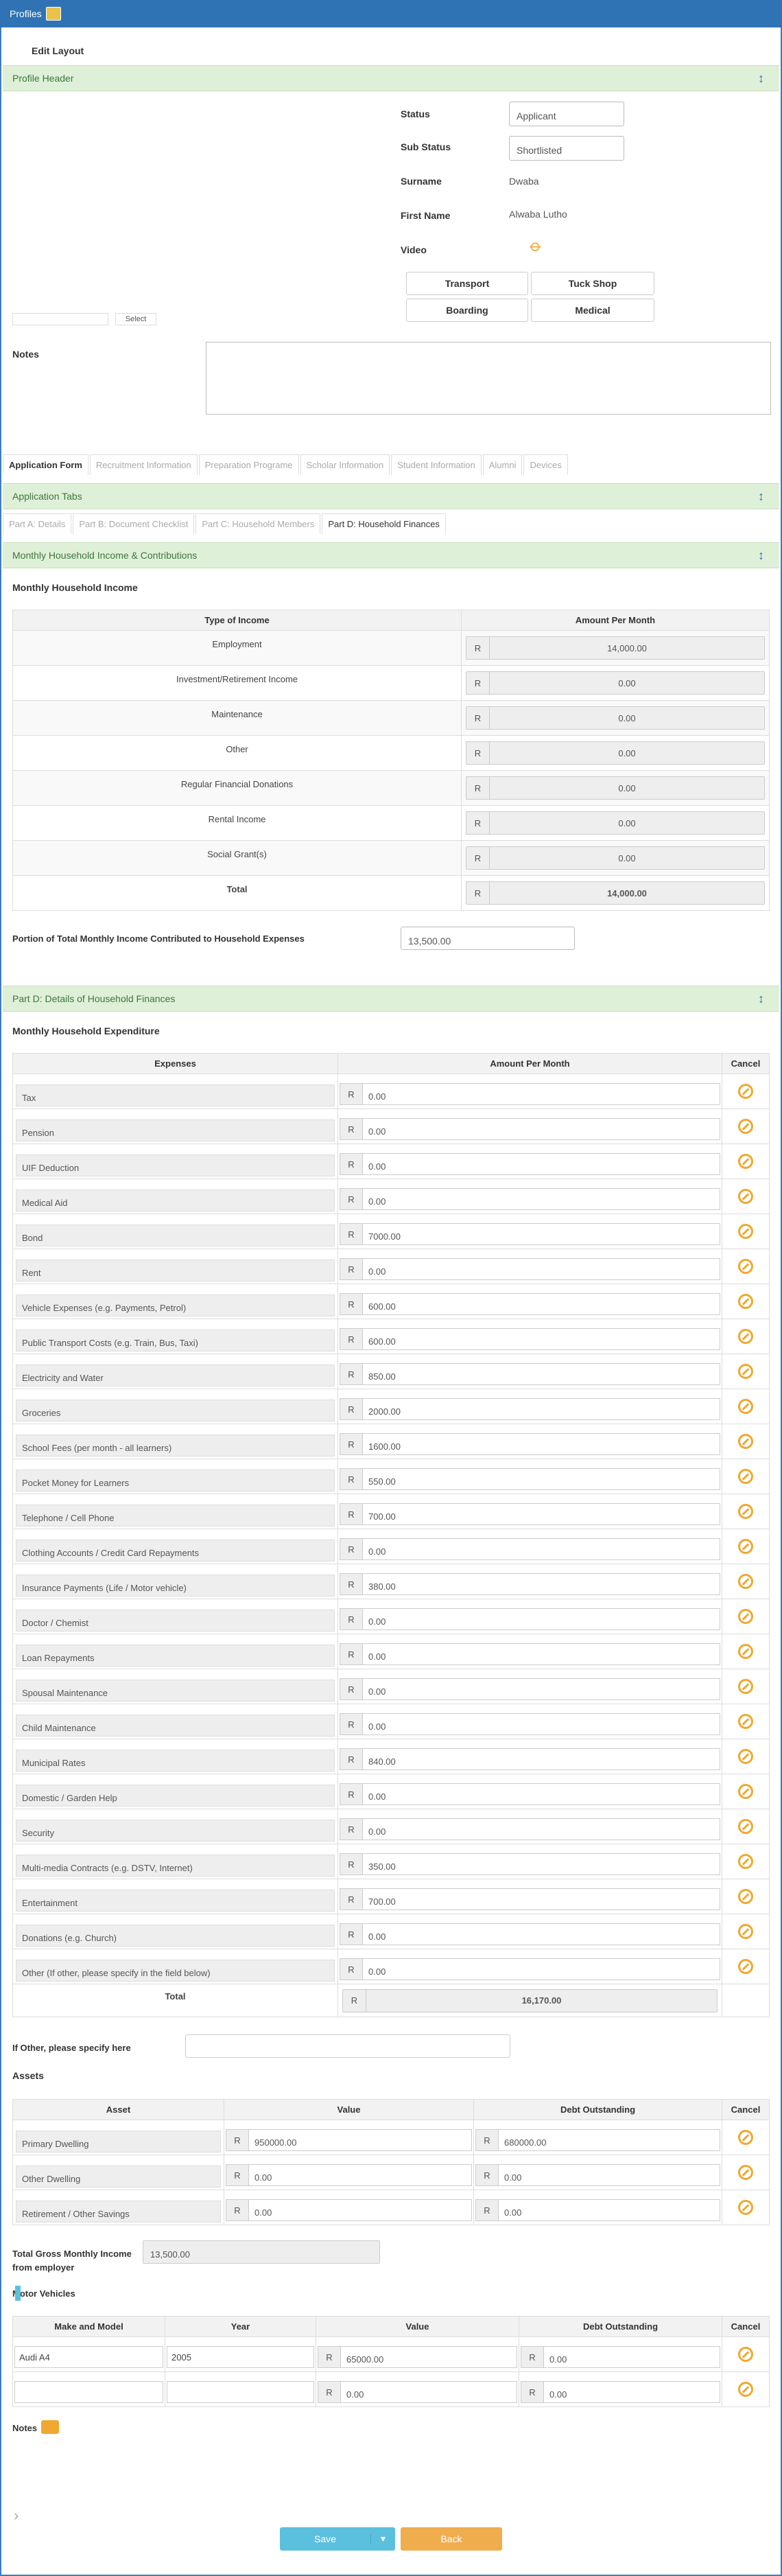 This screenshot has width=782, height=2576. What do you see at coordinates (241, 2392) in the screenshot?
I see `vehicle-year-input` at bounding box center [241, 2392].